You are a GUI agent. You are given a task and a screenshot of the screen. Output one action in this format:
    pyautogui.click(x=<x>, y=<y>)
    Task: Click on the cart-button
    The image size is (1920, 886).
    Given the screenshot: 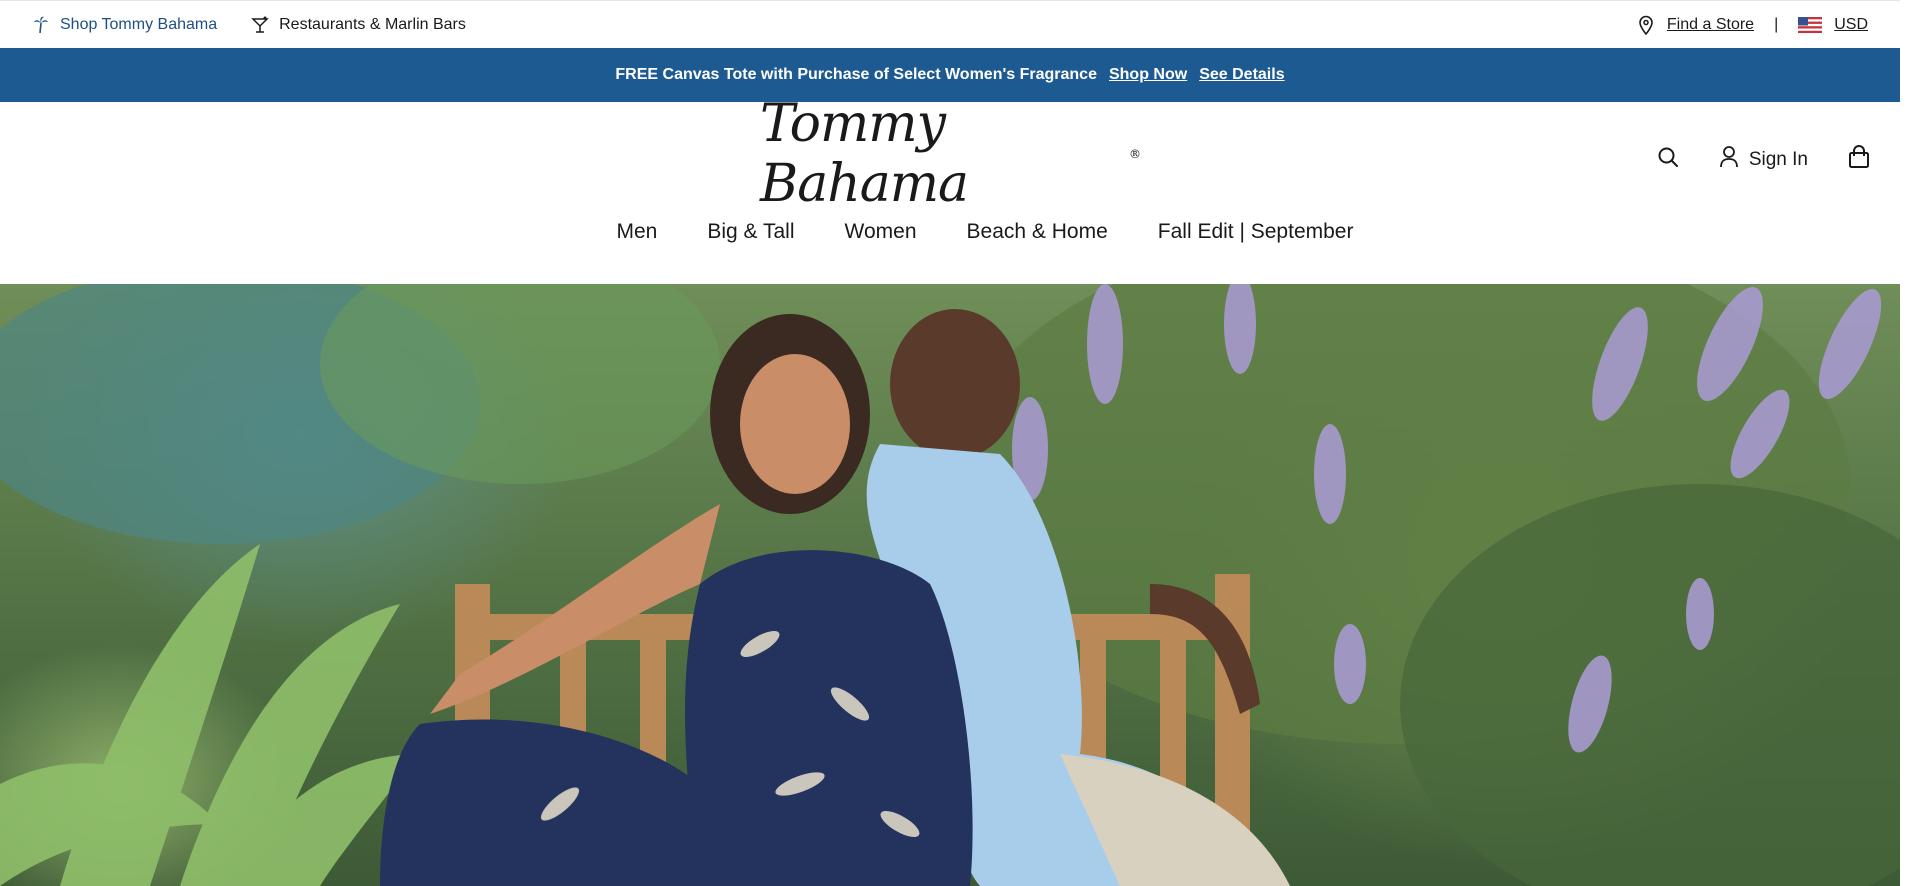 What is the action you would take?
    pyautogui.click(x=1859, y=160)
    